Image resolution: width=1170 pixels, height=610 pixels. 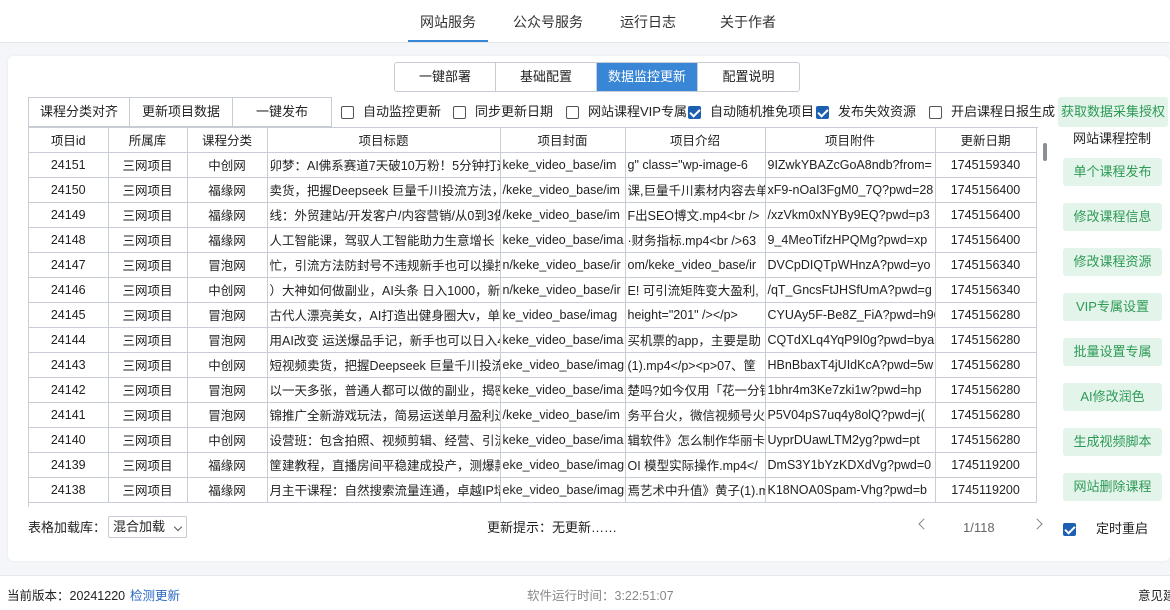 What do you see at coordinates (1105, 529) in the screenshot?
I see `timed-restart-checkbox: 定时重启` at bounding box center [1105, 529].